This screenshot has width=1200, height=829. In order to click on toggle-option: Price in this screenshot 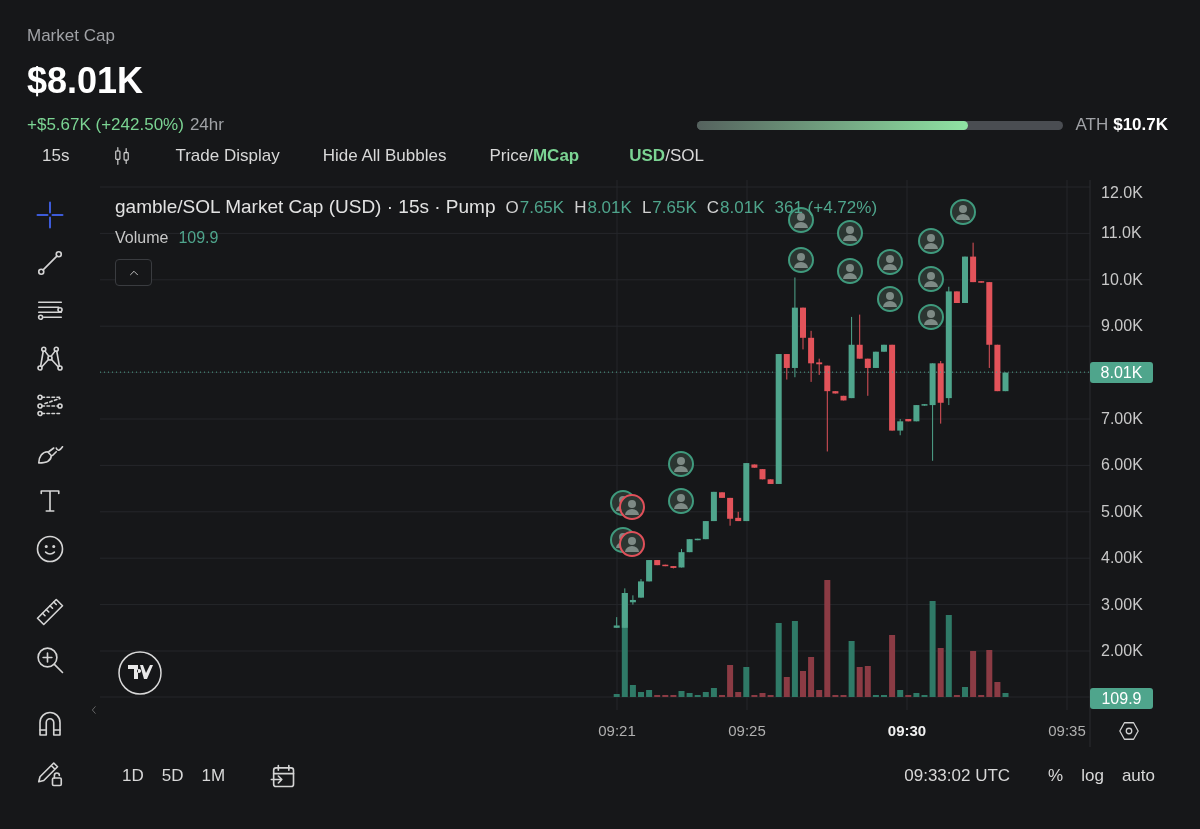, I will do `click(509, 156)`.